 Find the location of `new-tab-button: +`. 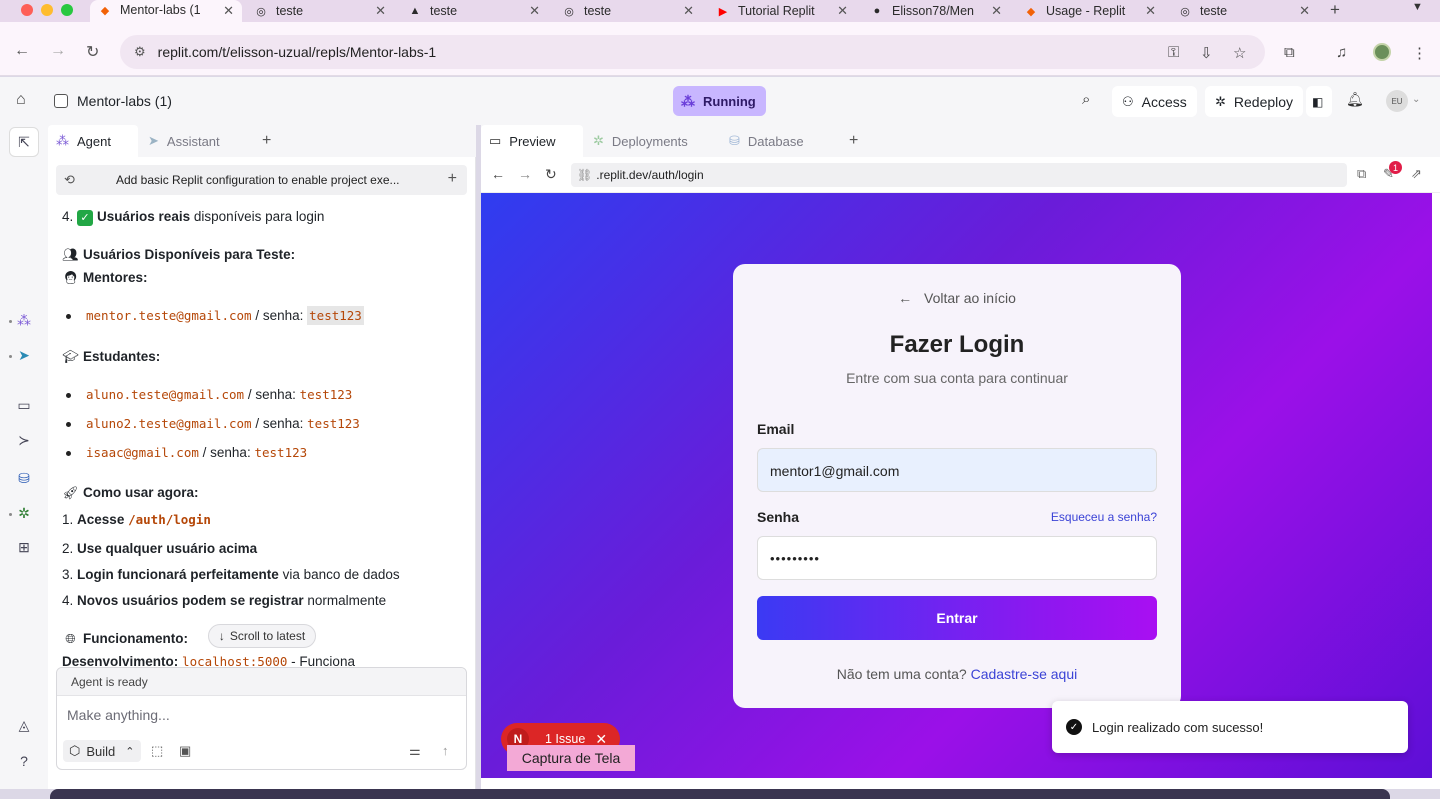

new-tab-button: + is located at coordinates (1335, 10).